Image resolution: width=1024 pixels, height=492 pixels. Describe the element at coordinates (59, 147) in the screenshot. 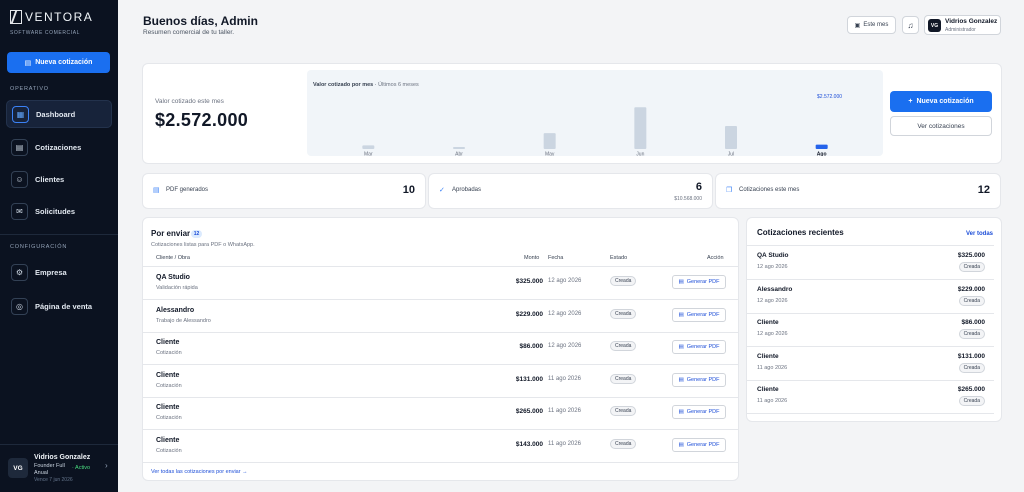

I see `sidebar-item-cotizaciones: ▤ Cotizaciones` at that location.